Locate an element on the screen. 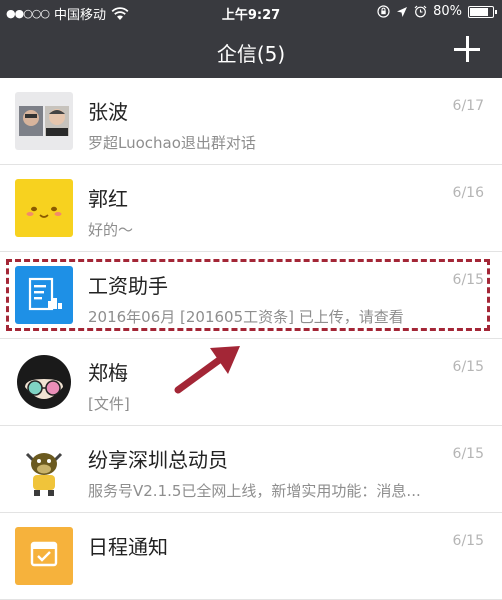  calendar-check-icon is located at coordinates (44, 556).